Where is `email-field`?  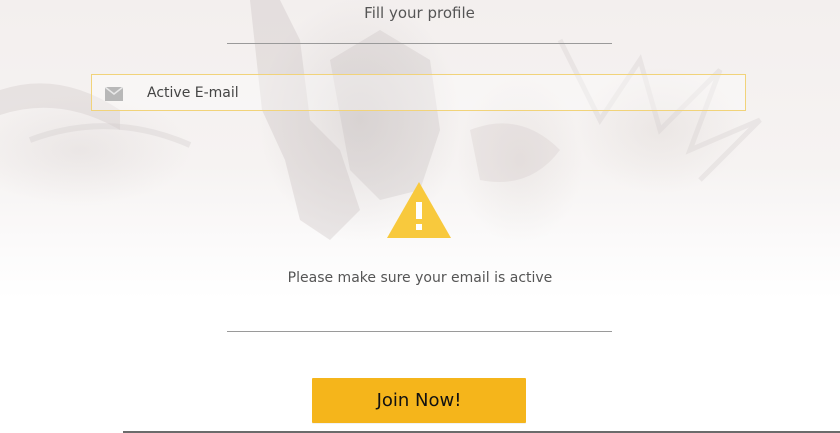
email-field is located at coordinates (418, 92).